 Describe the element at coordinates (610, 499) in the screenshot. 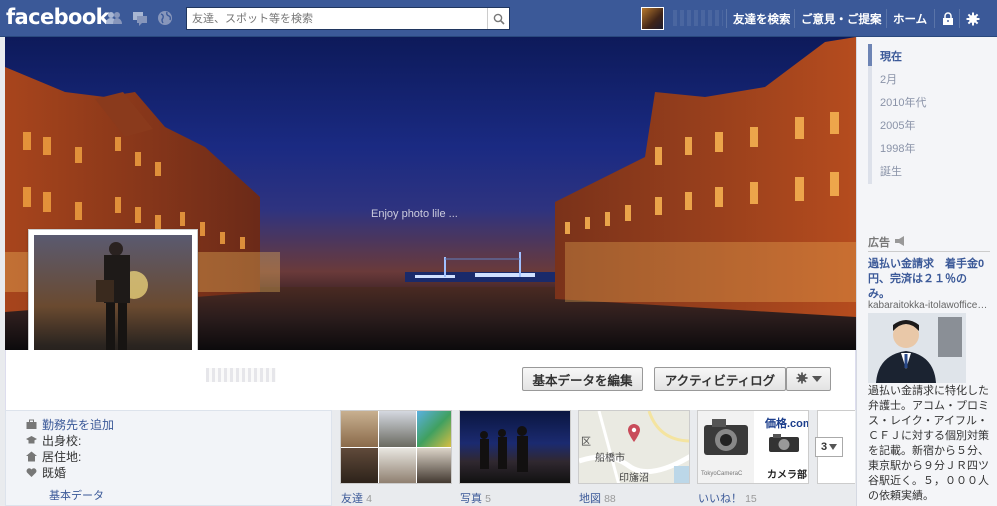

I see `map-count: 88` at that location.